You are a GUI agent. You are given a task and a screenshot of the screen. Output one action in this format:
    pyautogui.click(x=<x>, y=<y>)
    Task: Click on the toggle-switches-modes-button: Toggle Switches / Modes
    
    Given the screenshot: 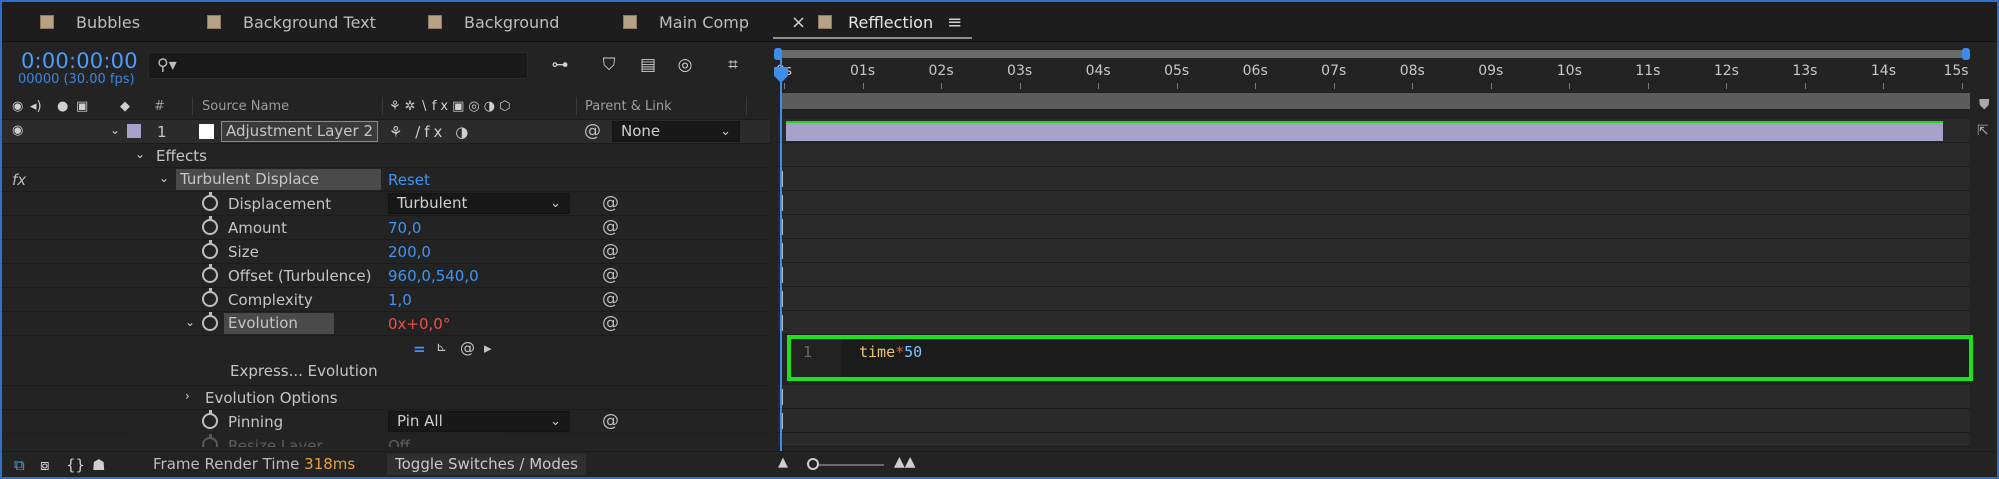 What is the action you would take?
    pyautogui.click(x=486, y=464)
    